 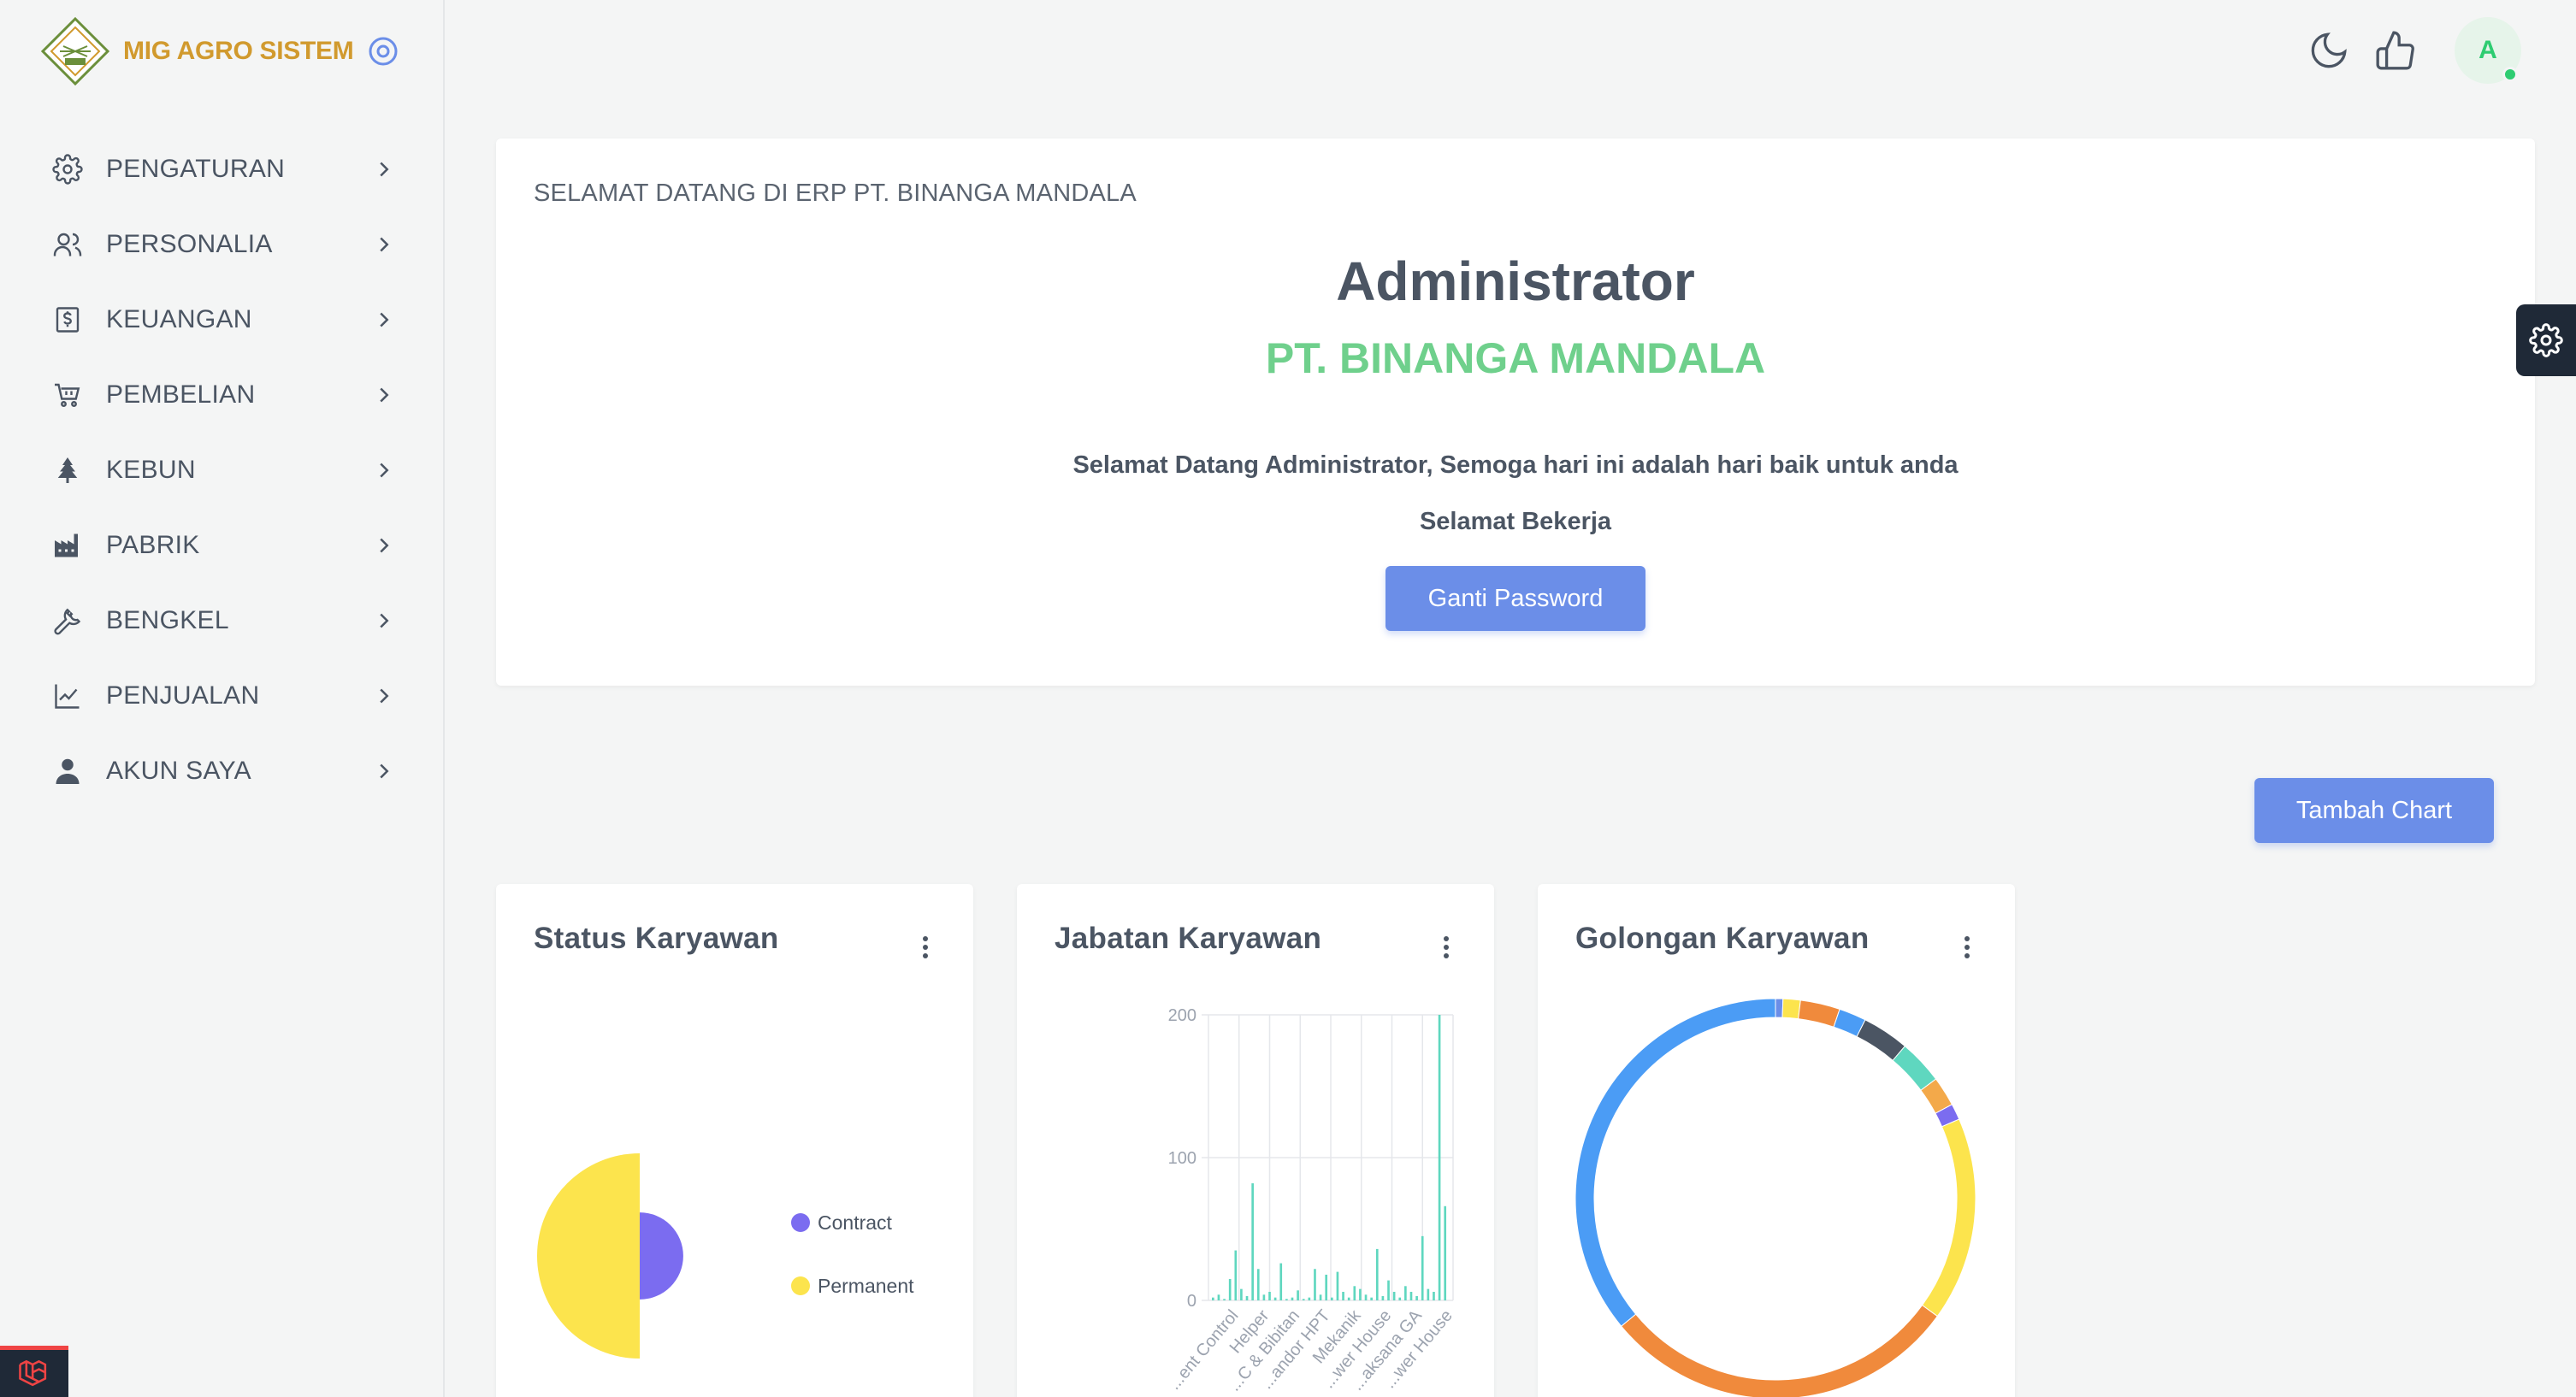 I want to click on sidebar-item-pabrik: PABRIK, so click(x=222, y=546).